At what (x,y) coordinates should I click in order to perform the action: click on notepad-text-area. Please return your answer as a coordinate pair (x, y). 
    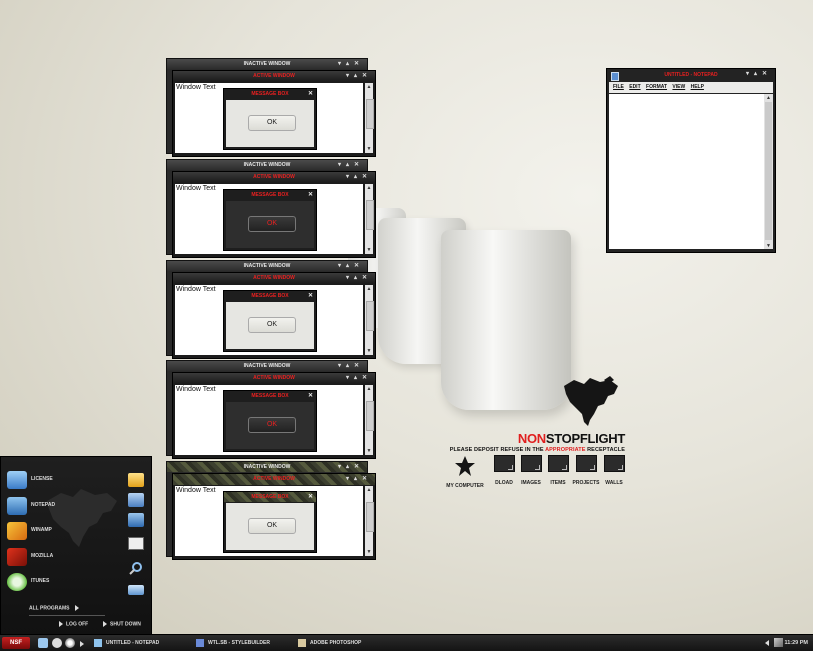
    Looking at the image, I should click on (686, 171).